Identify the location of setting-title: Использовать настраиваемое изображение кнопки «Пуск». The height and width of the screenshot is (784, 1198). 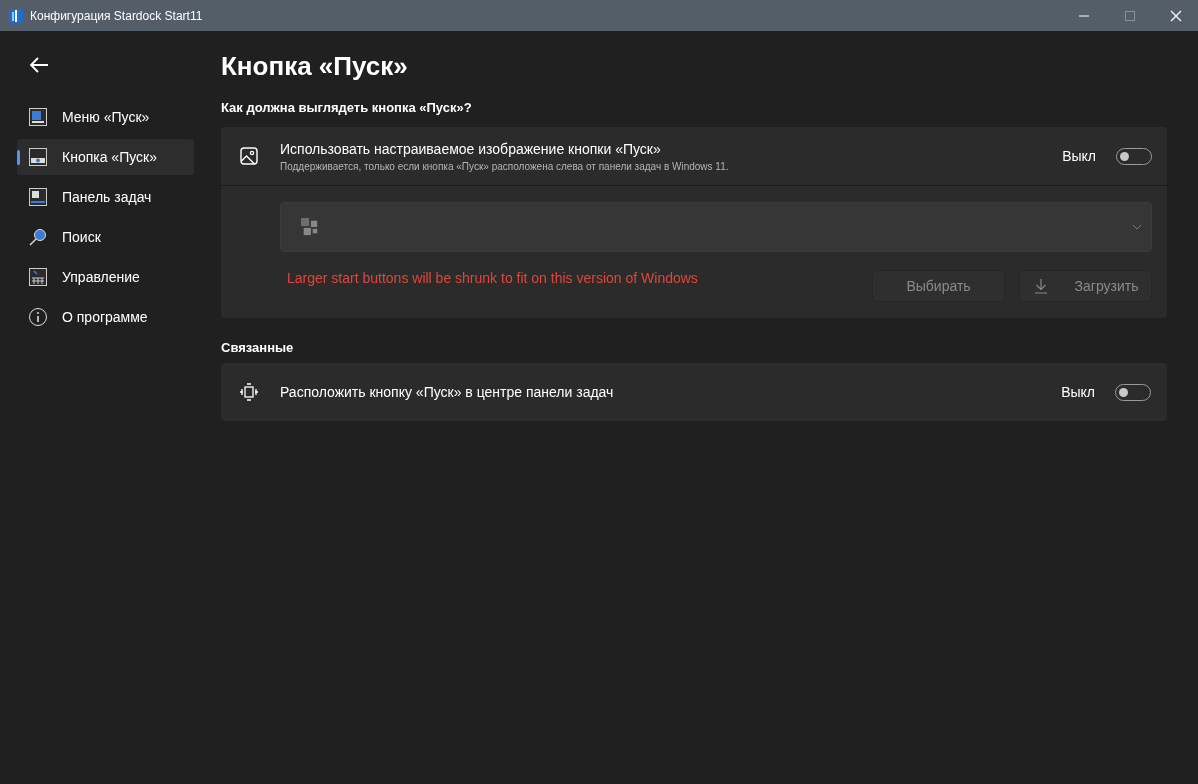
(471, 148).